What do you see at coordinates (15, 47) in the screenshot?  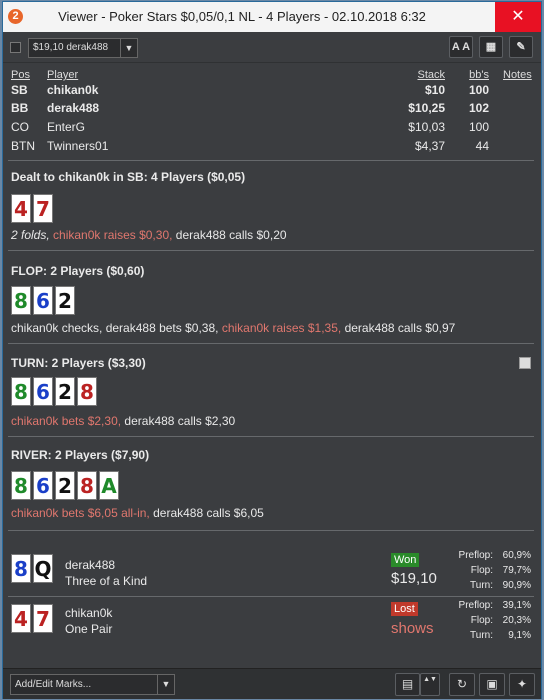 I see `select-checkbox` at bounding box center [15, 47].